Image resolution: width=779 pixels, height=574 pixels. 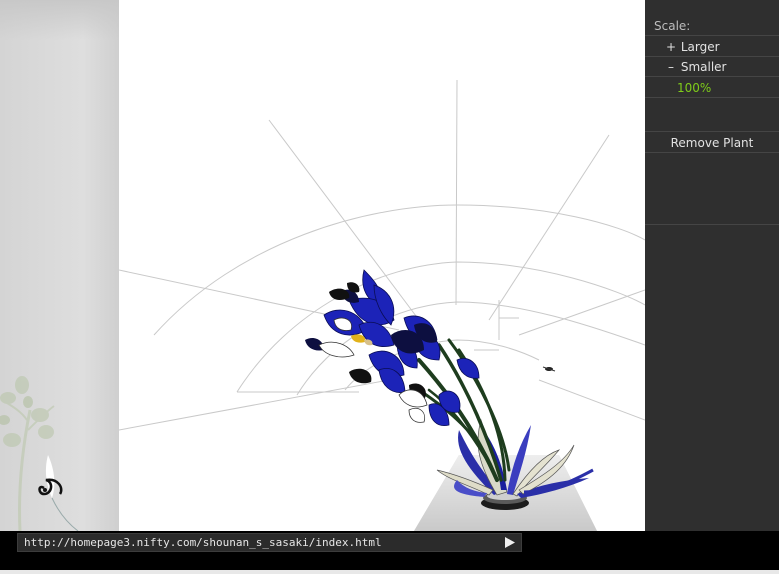 I want to click on larger-button: + Larger, so click(x=712, y=47).